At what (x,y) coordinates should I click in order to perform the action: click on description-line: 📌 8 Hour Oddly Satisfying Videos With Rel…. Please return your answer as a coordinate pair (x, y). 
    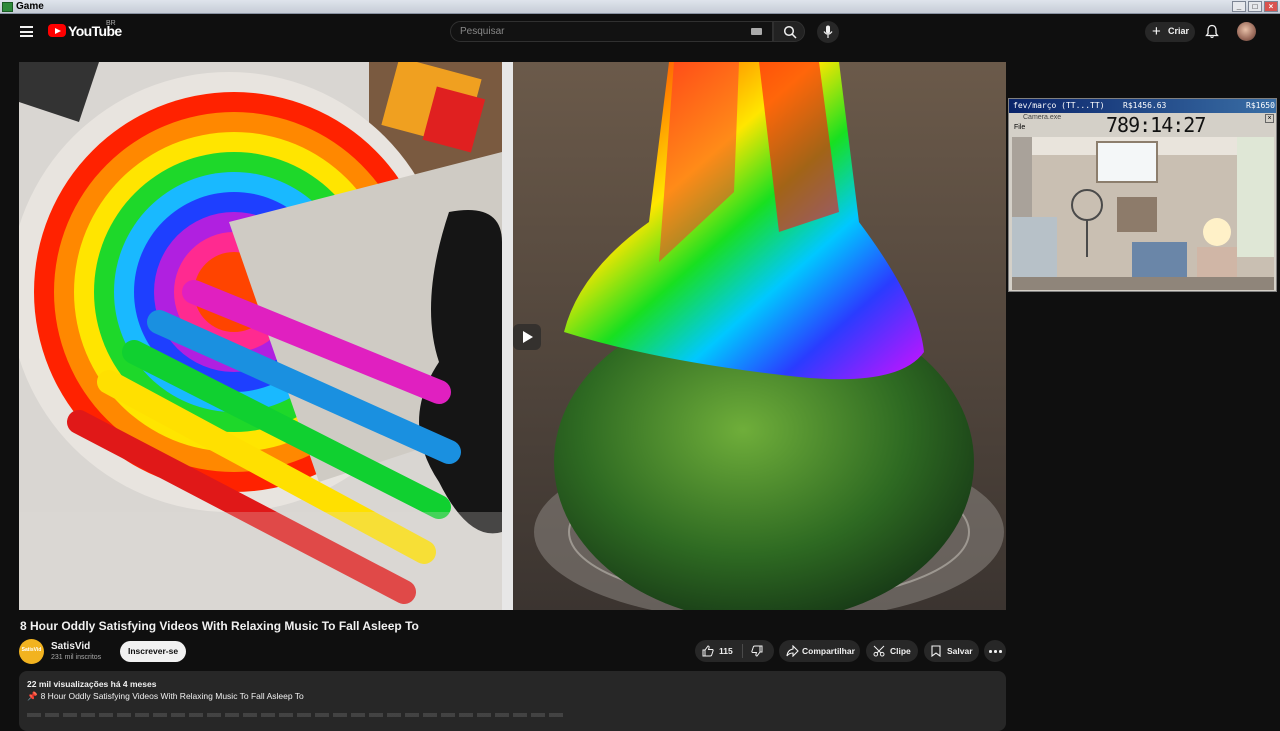
    Looking at the image, I should click on (165, 696).